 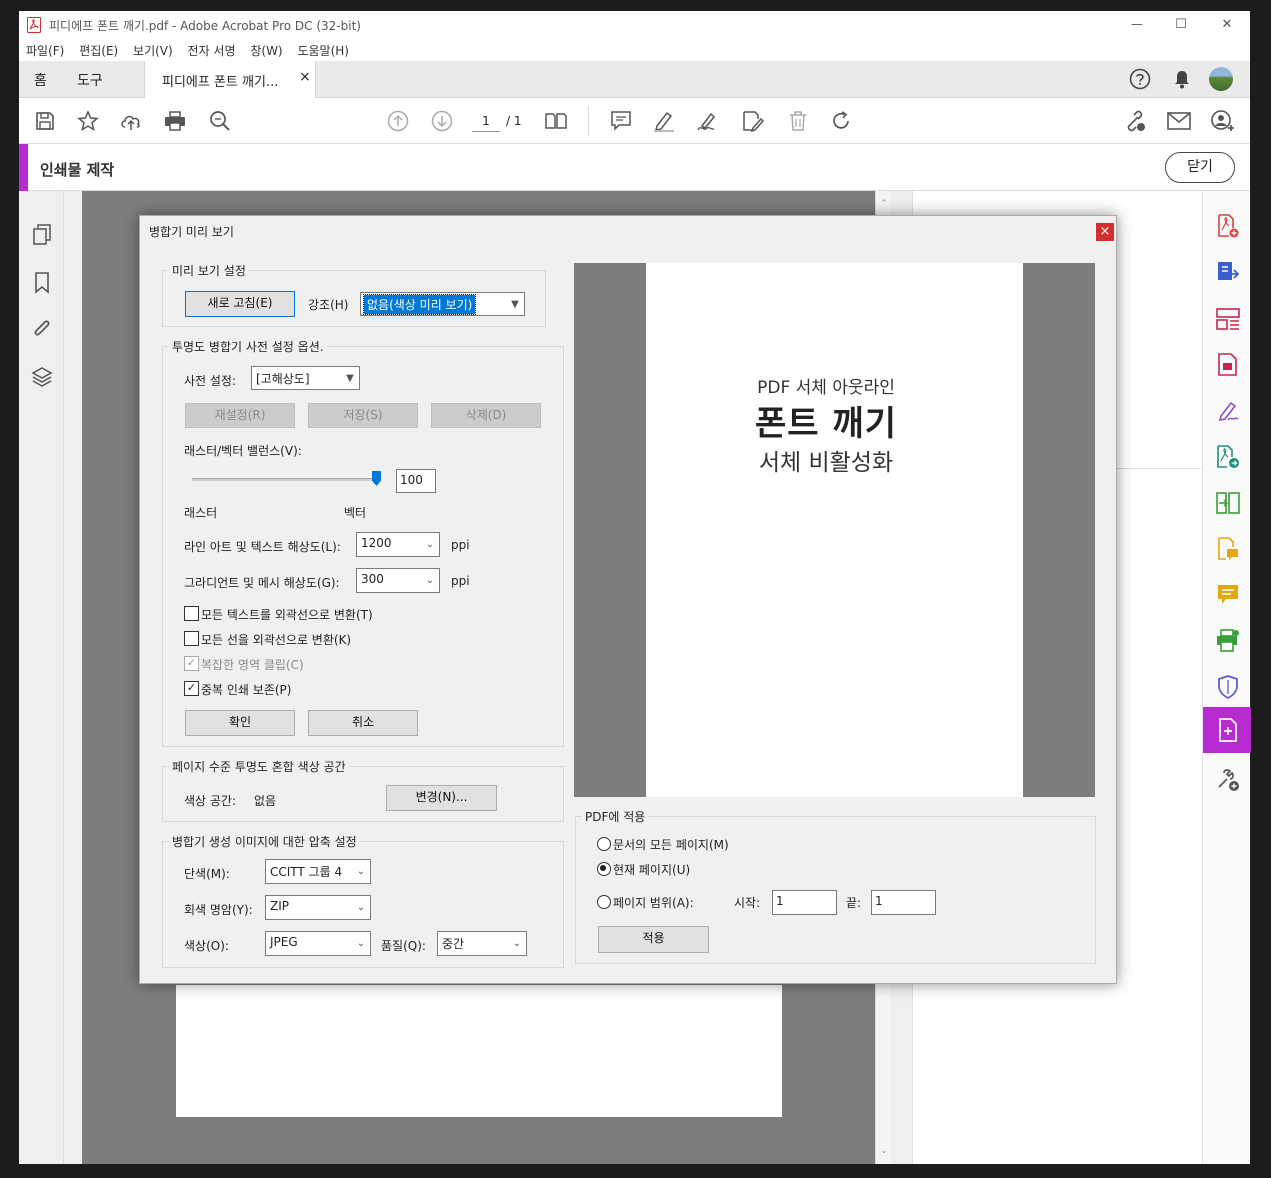 What do you see at coordinates (1200, 167) in the screenshot?
I see `panel-close-button: 닫기` at bounding box center [1200, 167].